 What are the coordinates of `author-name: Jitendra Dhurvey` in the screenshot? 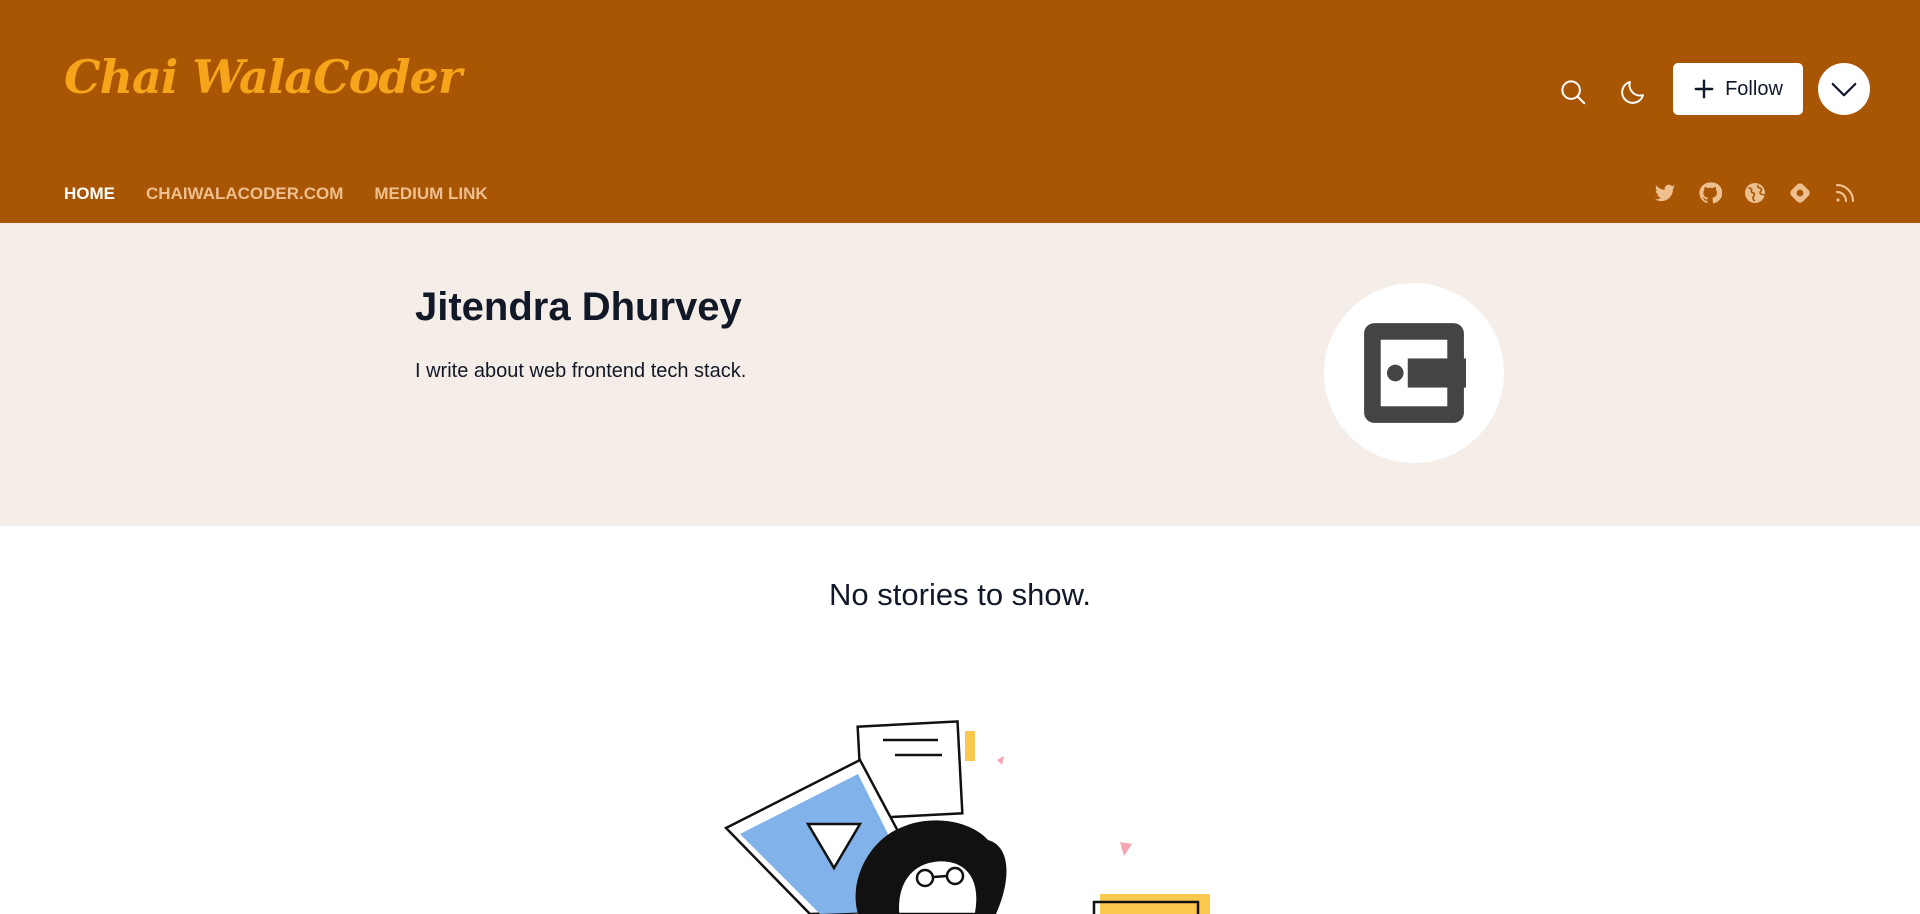 It's located at (578, 307).